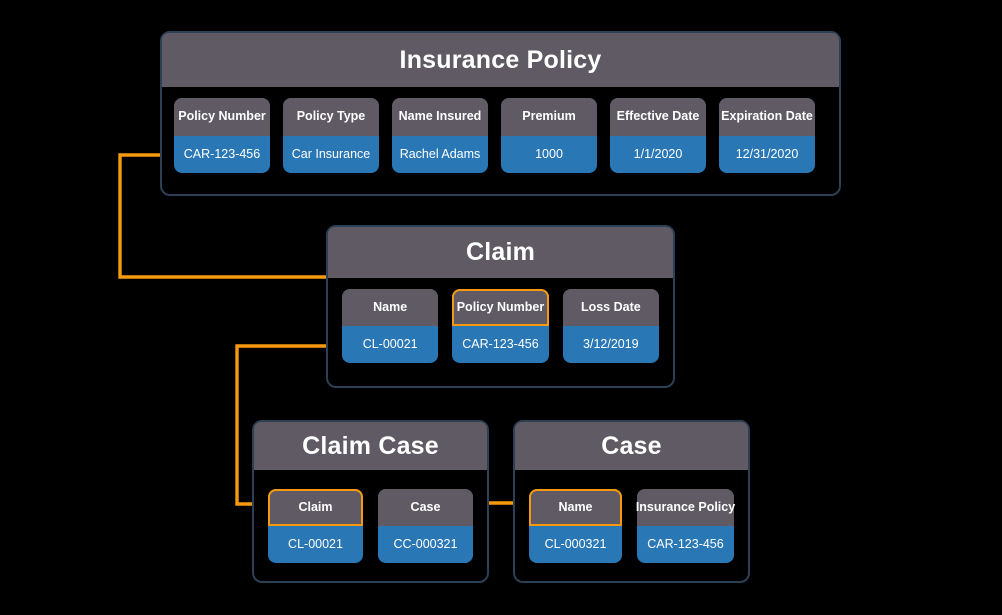 Image resolution: width=1002 pixels, height=615 pixels. What do you see at coordinates (500, 343) in the screenshot?
I see `field-value-claim-policy-number: CAR-123-456` at bounding box center [500, 343].